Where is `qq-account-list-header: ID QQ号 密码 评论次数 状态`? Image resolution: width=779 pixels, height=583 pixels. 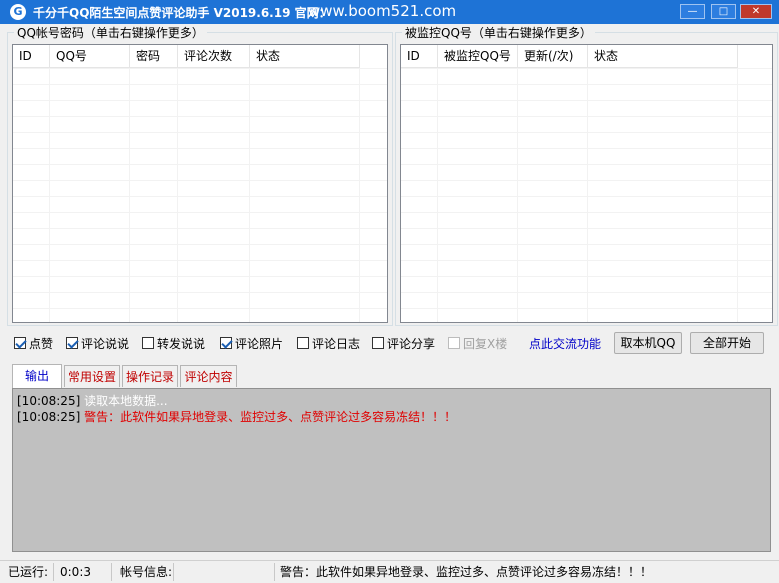 qq-account-list-header: ID QQ号 密码 评论次数 状态 is located at coordinates (186, 56).